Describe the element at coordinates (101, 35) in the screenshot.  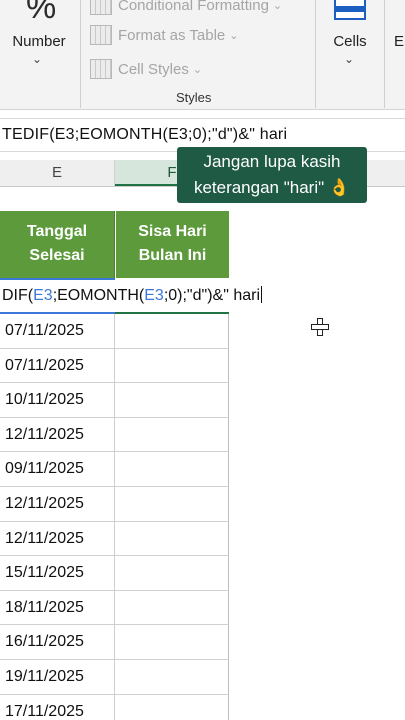
I see `format-as-table-icon` at that location.